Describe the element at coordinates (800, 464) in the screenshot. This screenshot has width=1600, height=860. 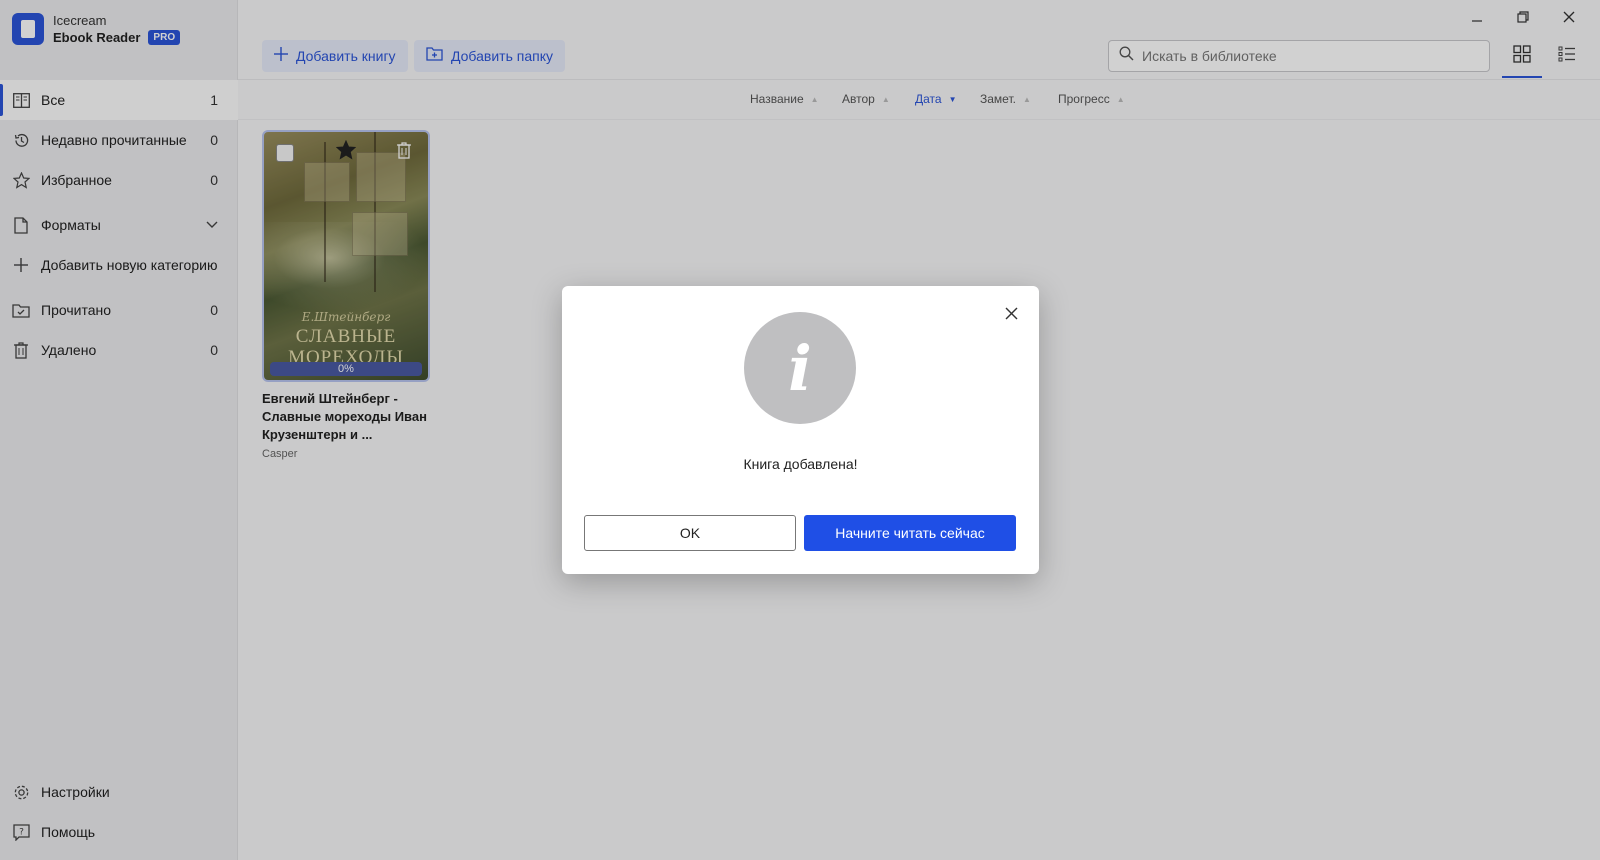
I see `dialog-message: Книга добавлена!` at that location.